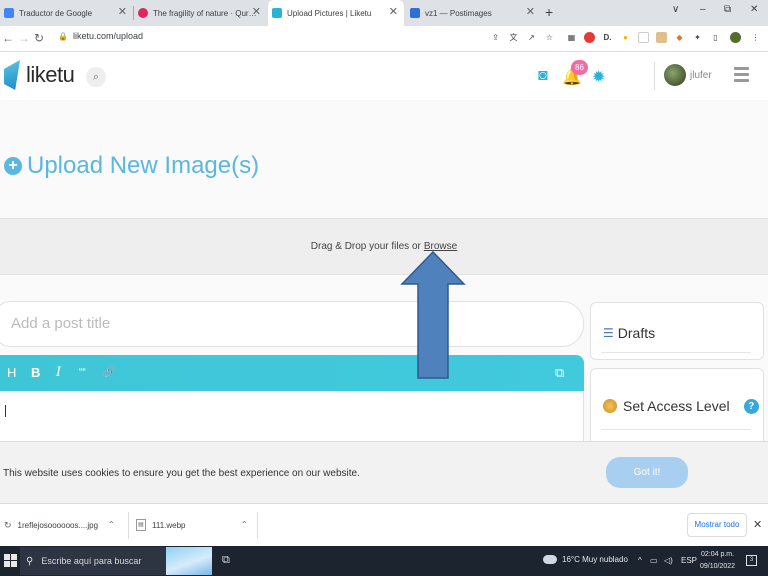  What do you see at coordinates (717, 554) in the screenshot?
I see `clock-time: 02:04 p.m.` at bounding box center [717, 554].